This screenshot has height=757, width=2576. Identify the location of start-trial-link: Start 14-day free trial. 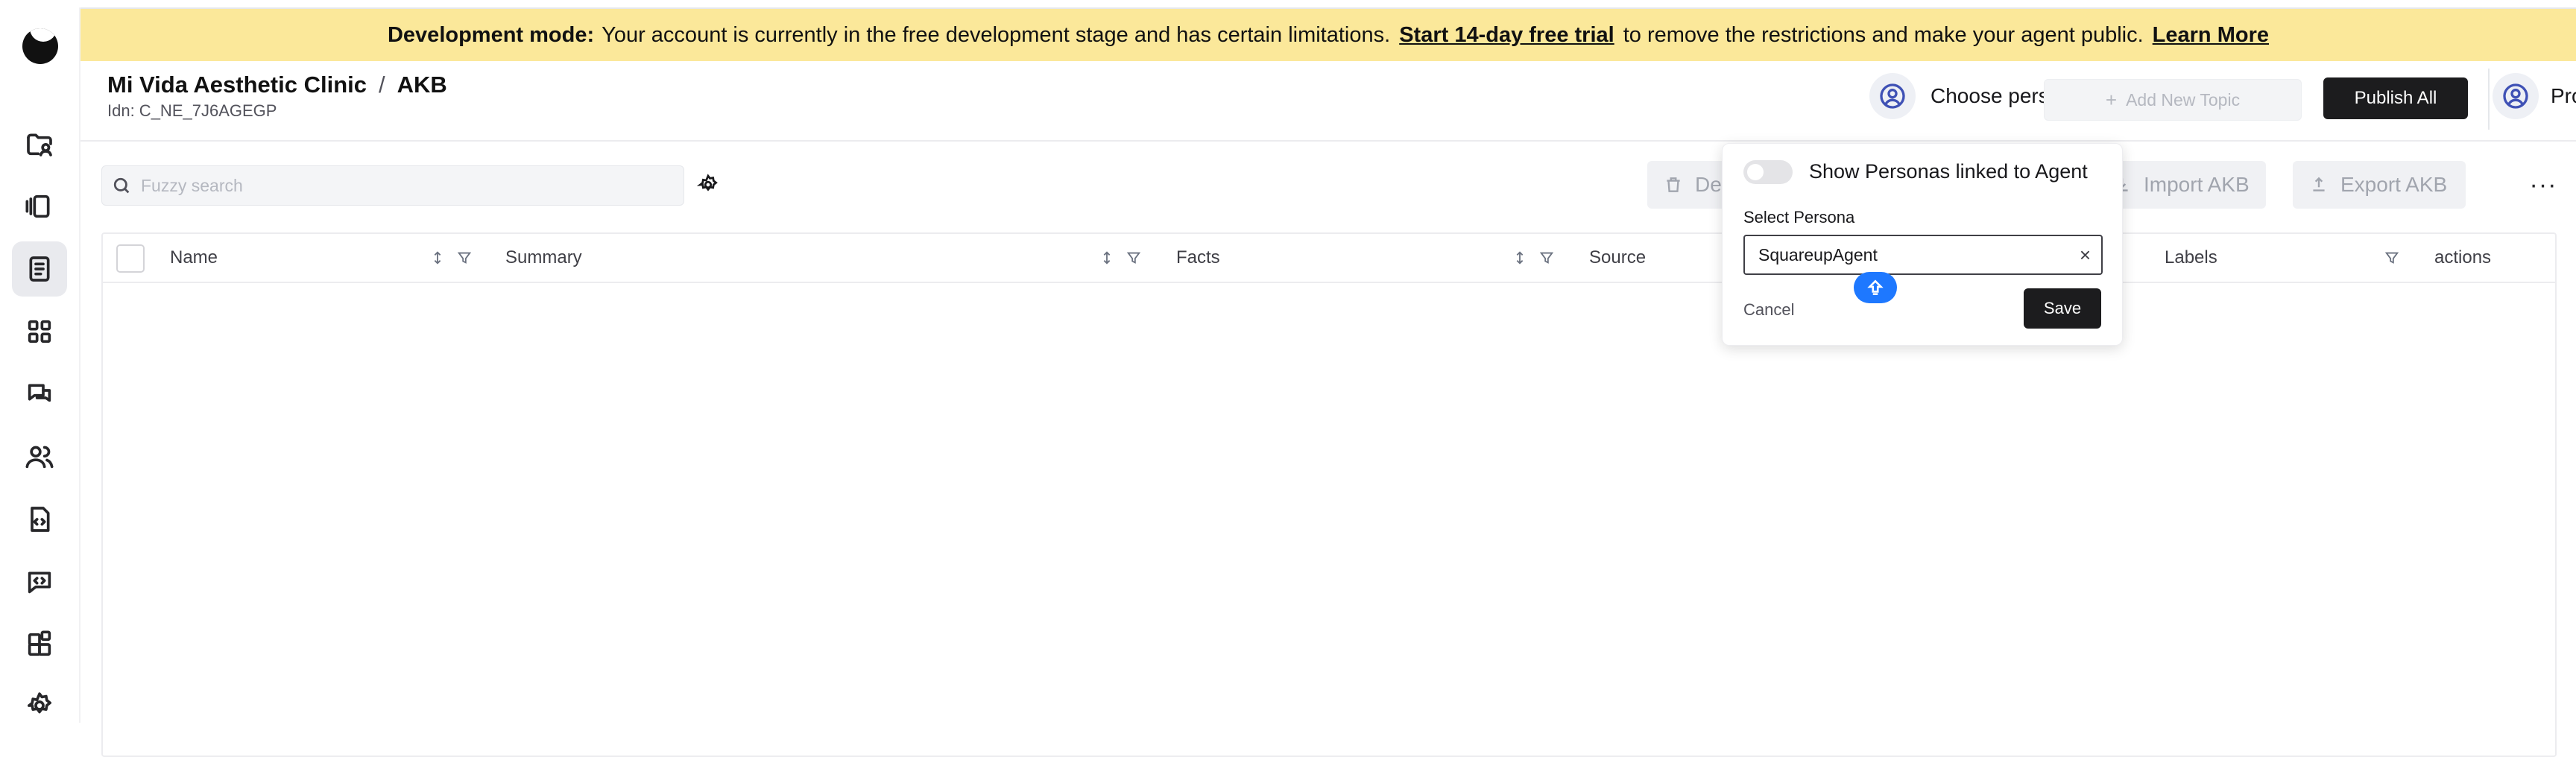
(1506, 35).